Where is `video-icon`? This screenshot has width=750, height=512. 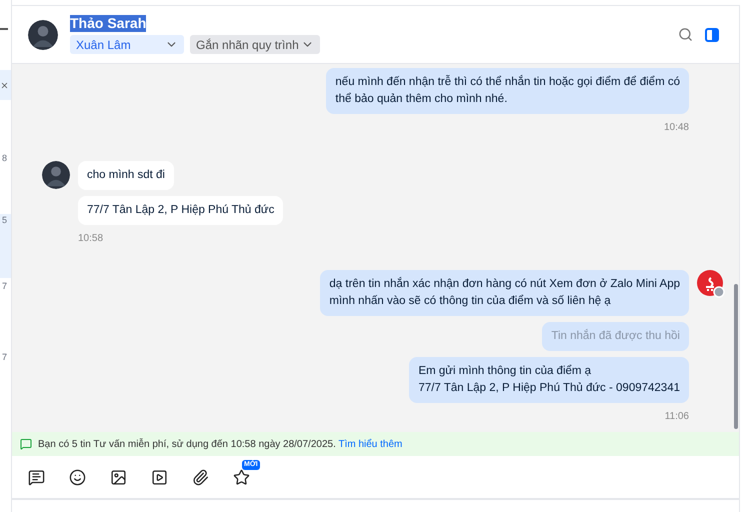
video-icon is located at coordinates (159, 477).